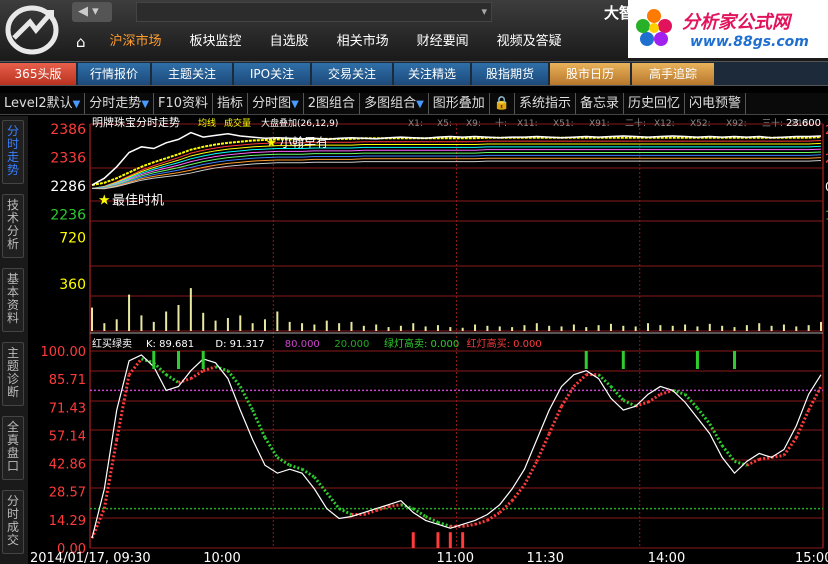  I want to click on toolbar-fenshi: 分时走势▼, so click(120, 103).